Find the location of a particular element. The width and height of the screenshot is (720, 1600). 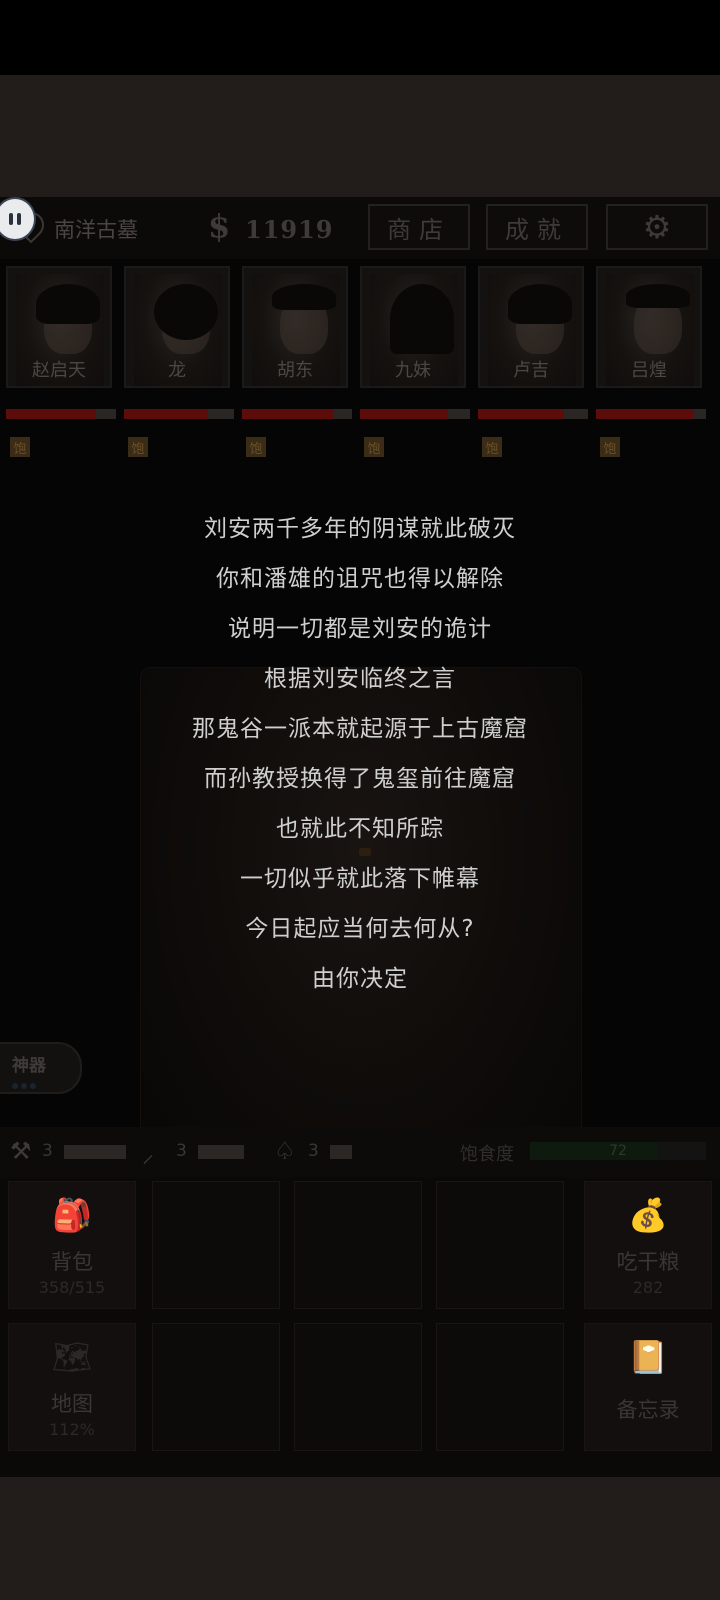

spade-icon: ♤ is located at coordinates (285, 1151).